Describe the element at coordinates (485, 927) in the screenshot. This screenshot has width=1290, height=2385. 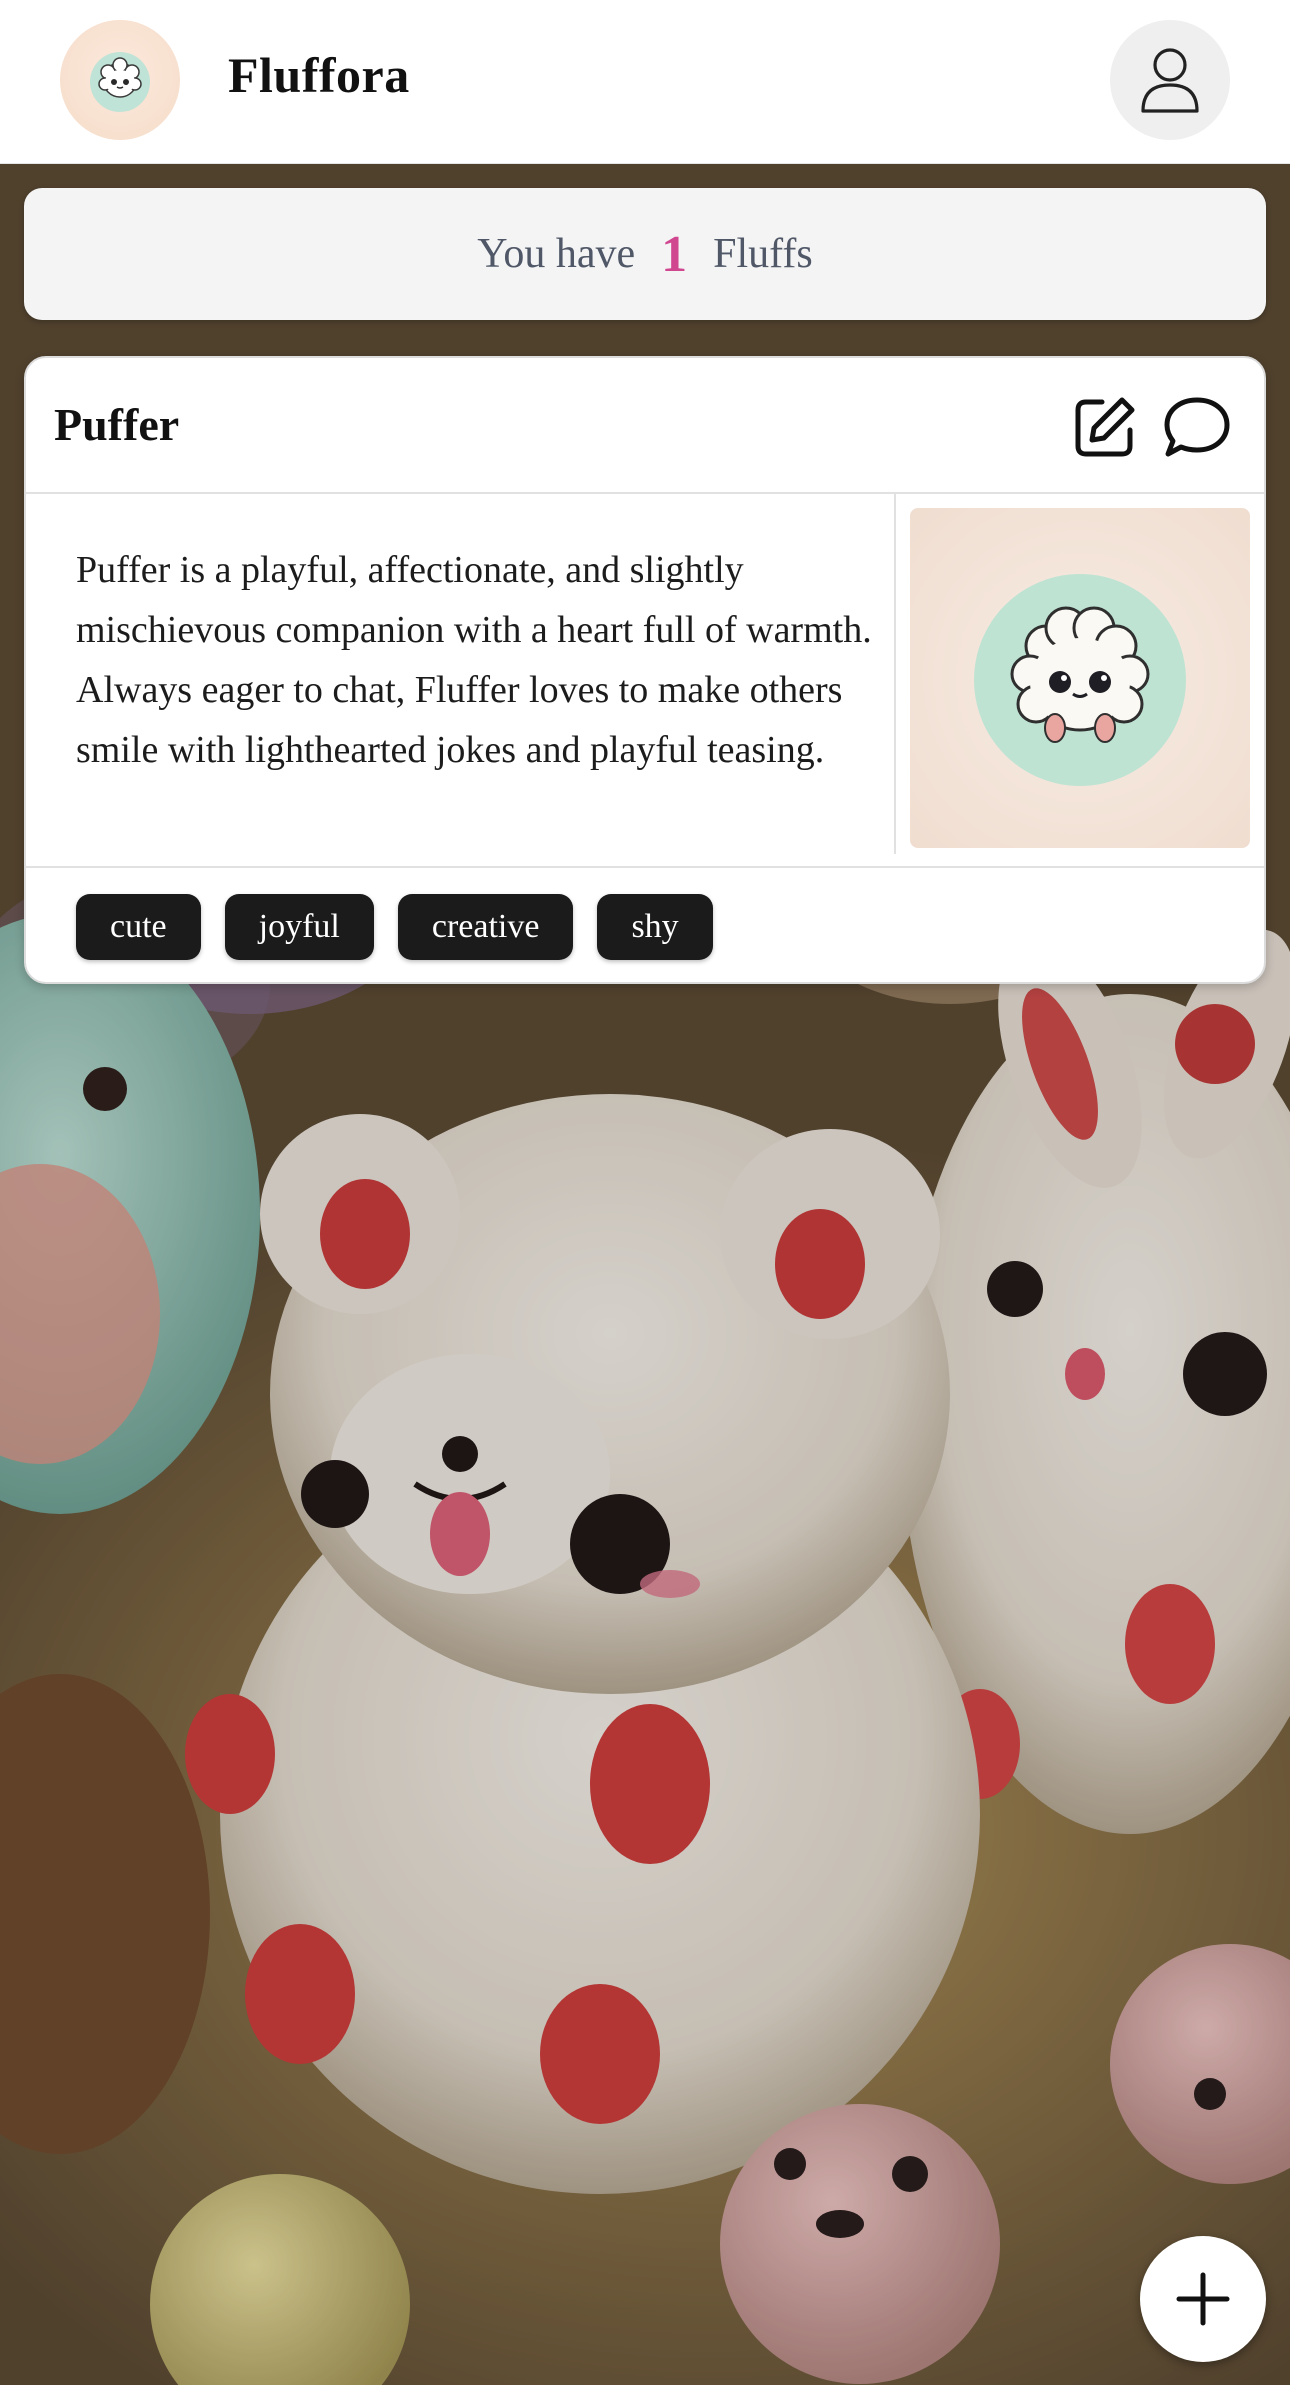
I see `tag-chip: creative` at that location.